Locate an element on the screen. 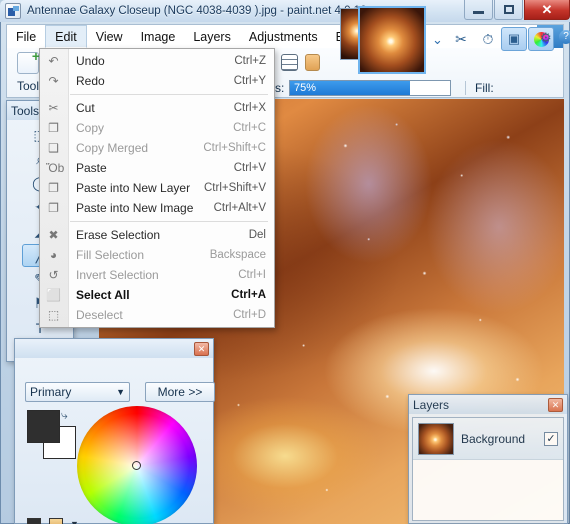  tools-panel-title: Tools is located at coordinates (25, 110).